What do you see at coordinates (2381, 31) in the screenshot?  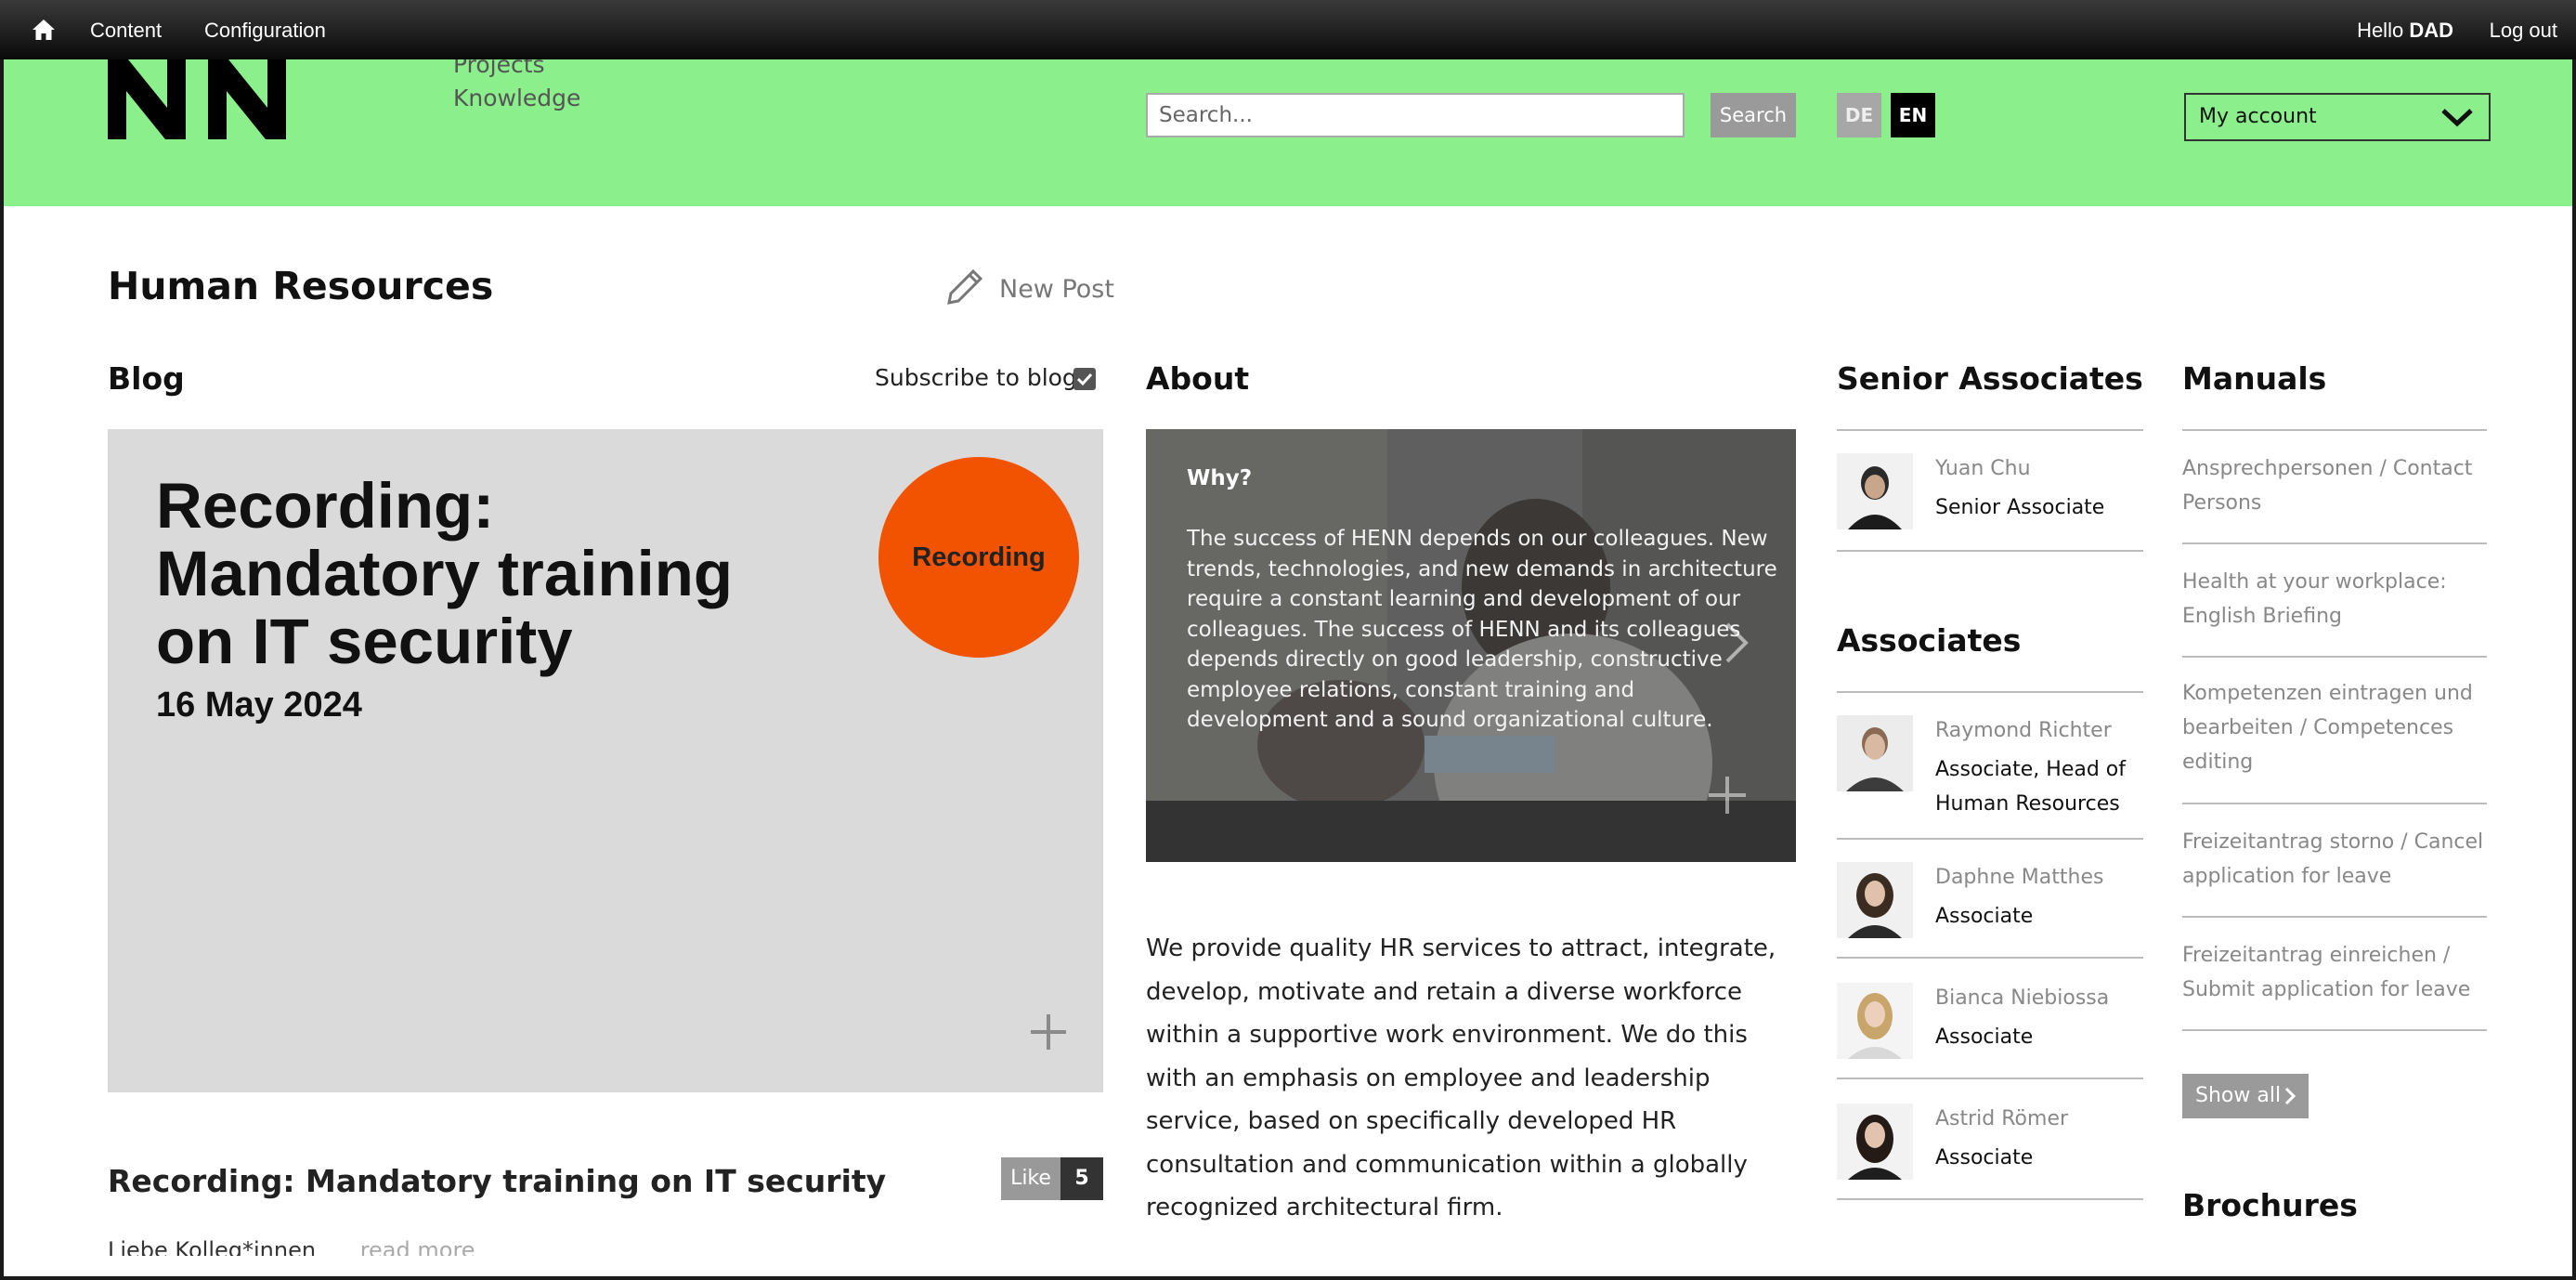 I see `greeting-prefix: Hello` at bounding box center [2381, 31].